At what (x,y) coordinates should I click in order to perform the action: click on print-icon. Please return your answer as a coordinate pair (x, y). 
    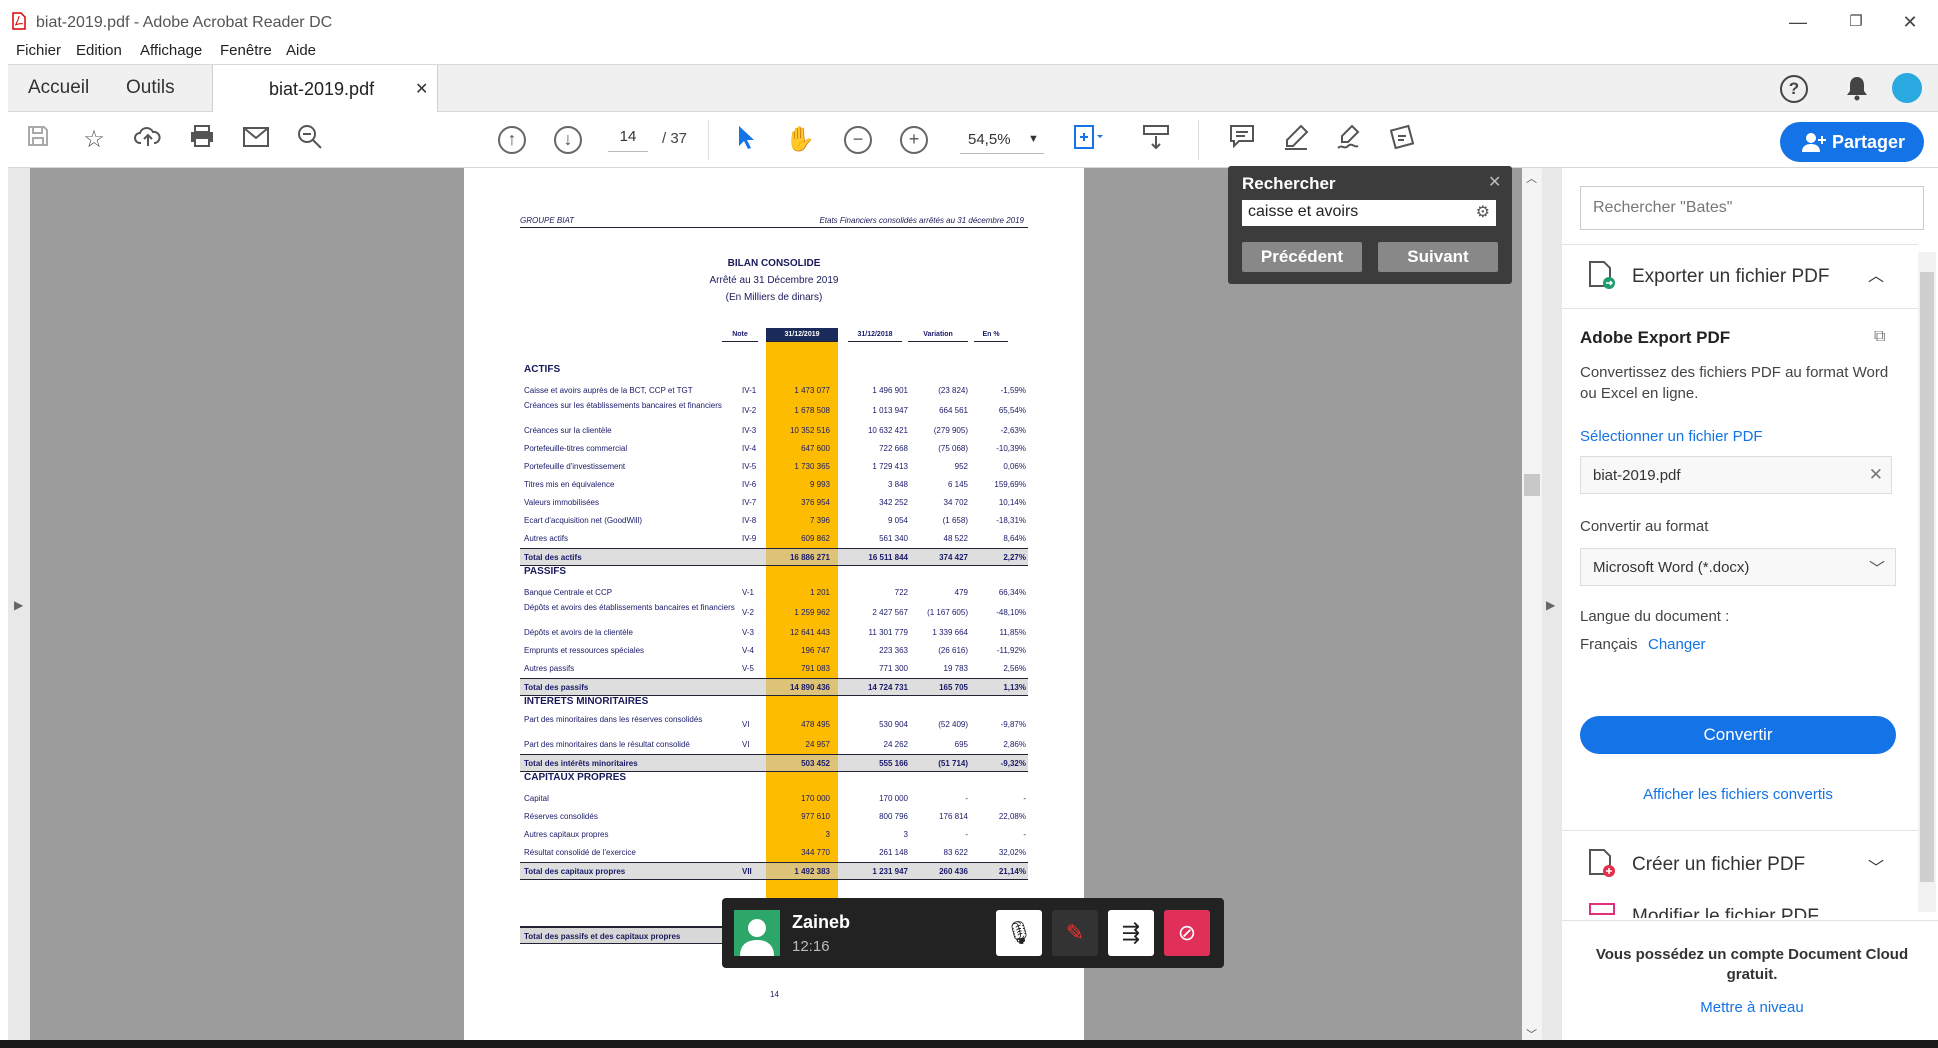
    Looking at the image, I should click on (202, 140).